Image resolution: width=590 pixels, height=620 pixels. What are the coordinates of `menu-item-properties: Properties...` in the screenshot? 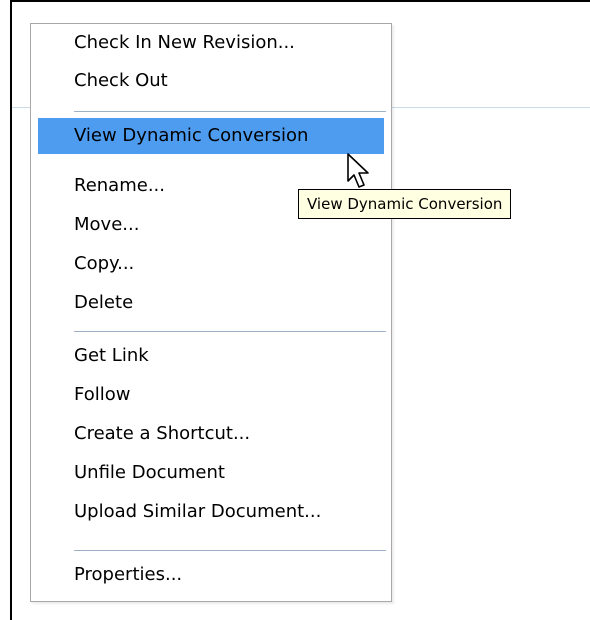 It's located at (211, 575).